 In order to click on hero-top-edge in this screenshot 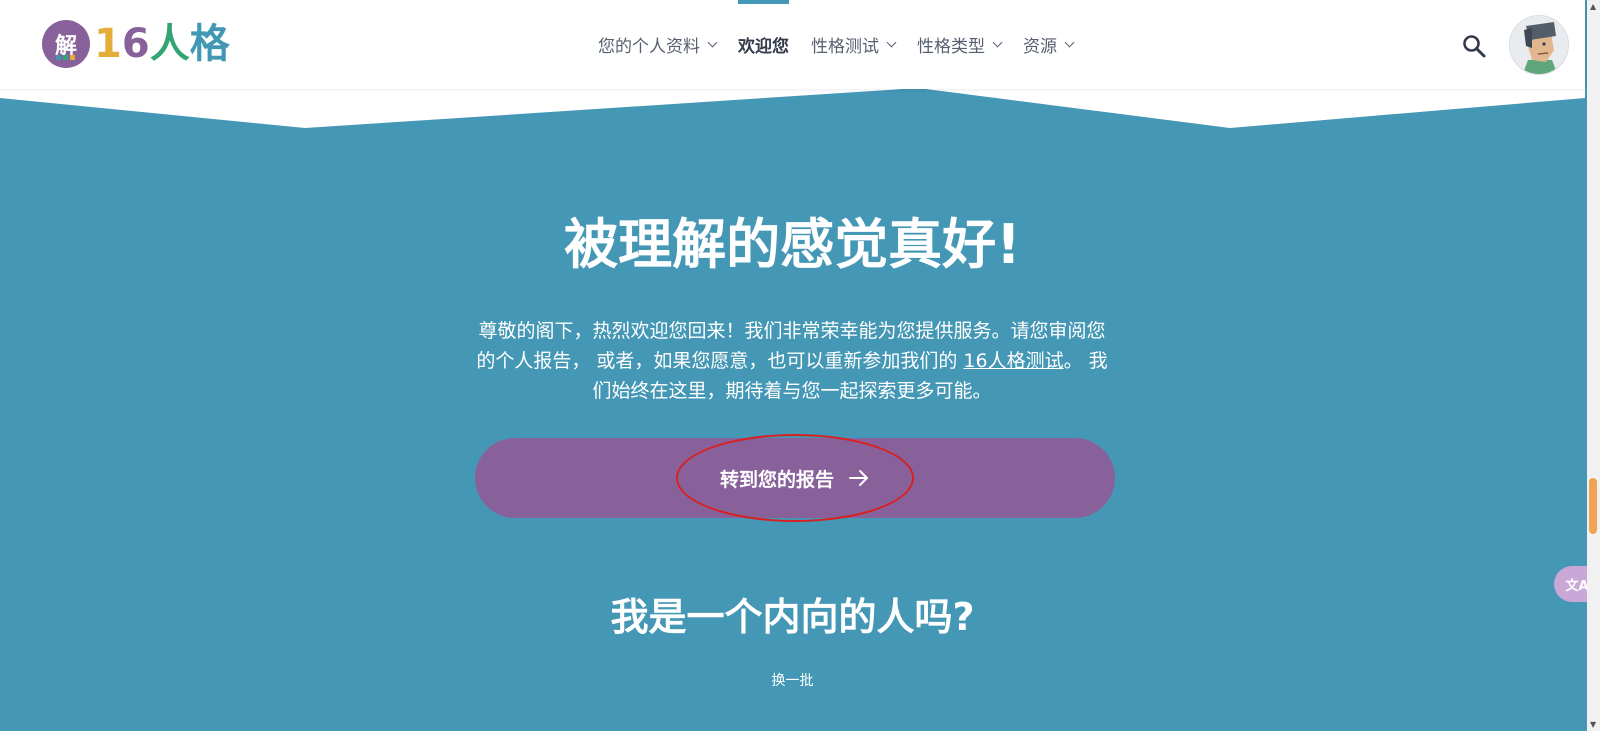, I will do `click(792, 110)`.